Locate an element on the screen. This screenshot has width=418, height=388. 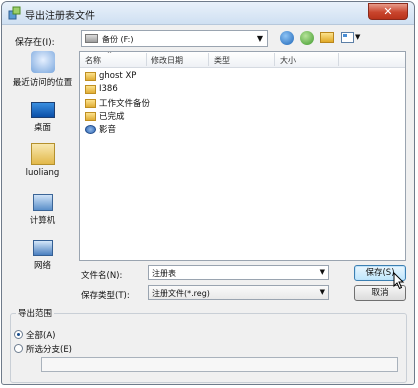
radio-selected-branch-label: 所选分支(E) is located at coordinates (49, 349).